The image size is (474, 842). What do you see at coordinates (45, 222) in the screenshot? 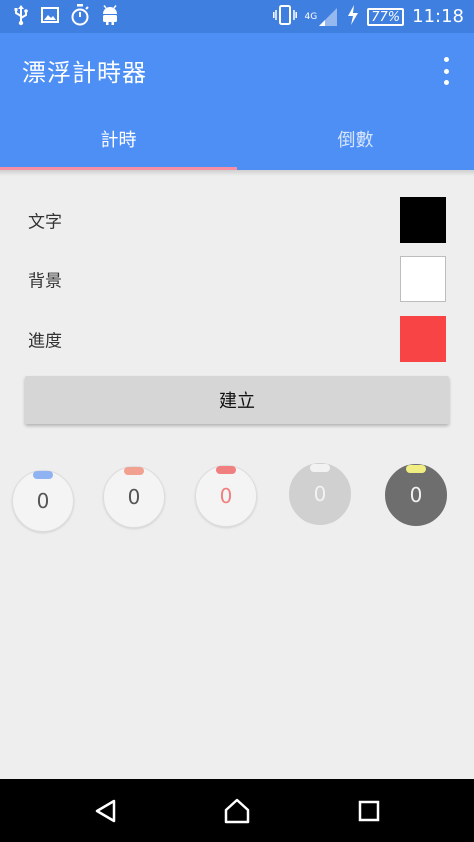
I see `setting-label-text: 文字` at bounding box center [45, 222].